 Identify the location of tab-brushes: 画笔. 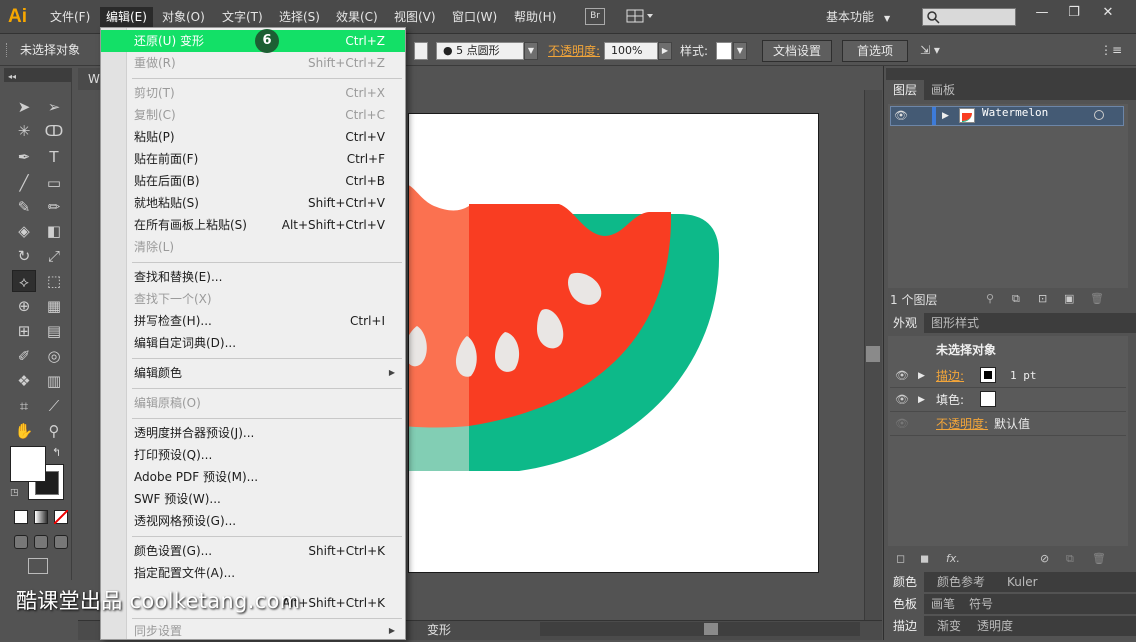
(943, 604).